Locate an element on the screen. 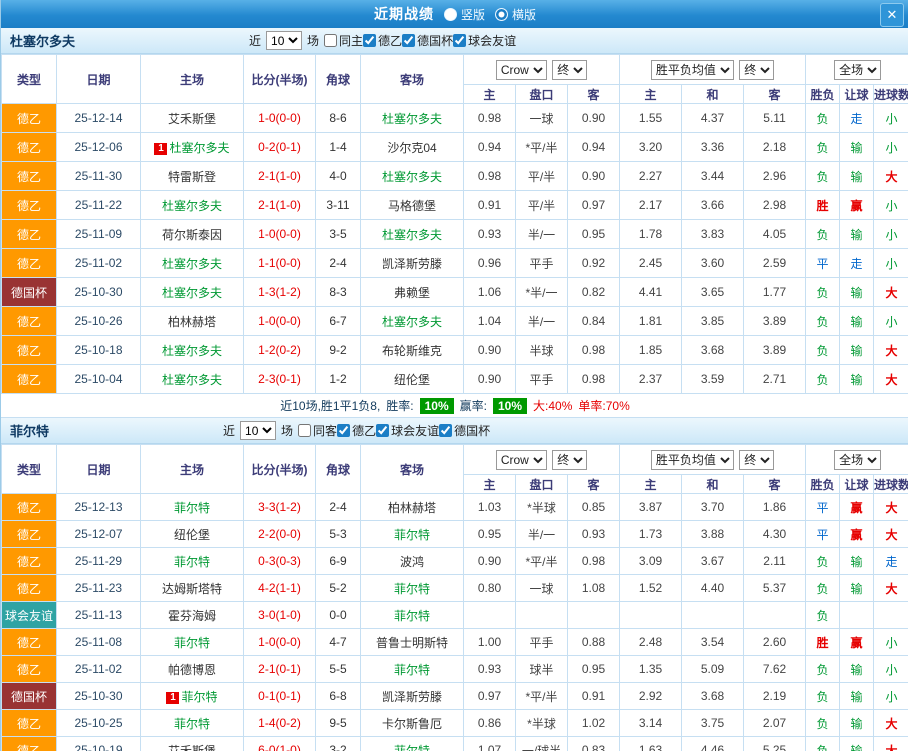 This screenshot has height=751, width=908. filter-option: 同客 is located at coordinates (317, 430).